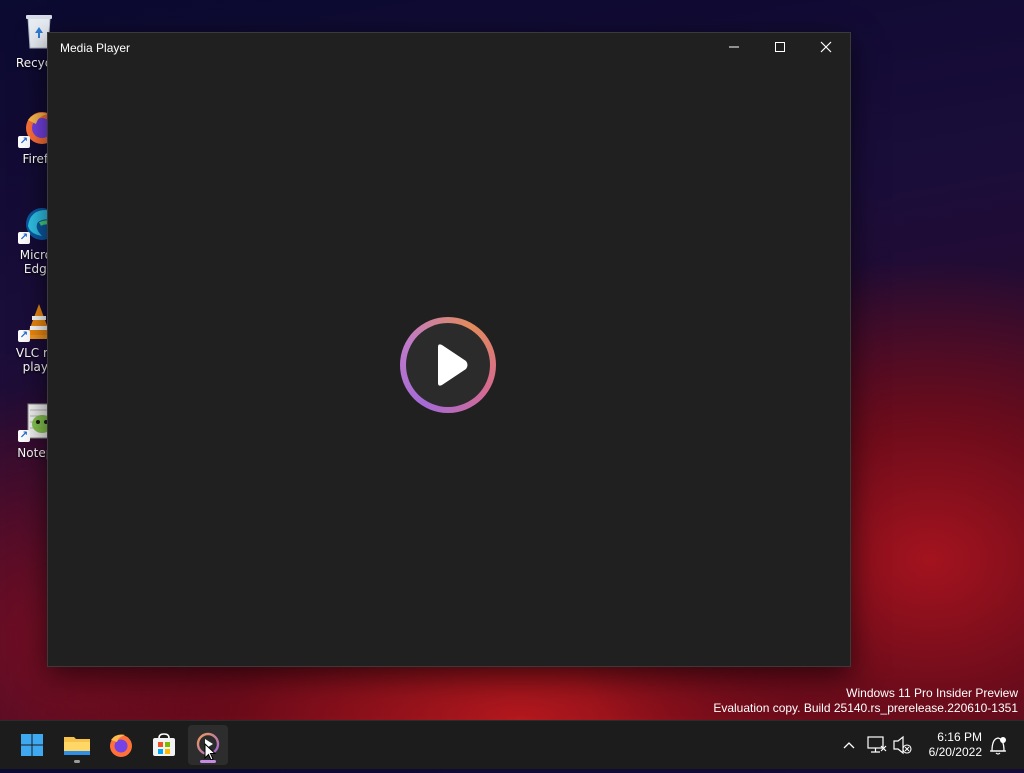  I want to click on maximize-button, so click(780, 49).